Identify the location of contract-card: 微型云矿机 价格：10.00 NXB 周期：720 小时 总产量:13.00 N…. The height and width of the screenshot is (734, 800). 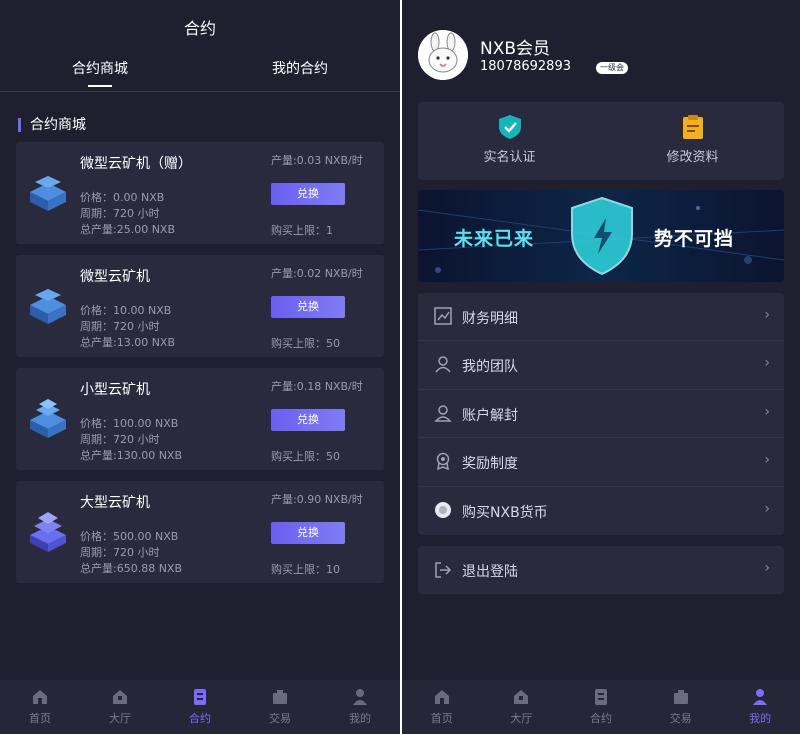
(200, 306).